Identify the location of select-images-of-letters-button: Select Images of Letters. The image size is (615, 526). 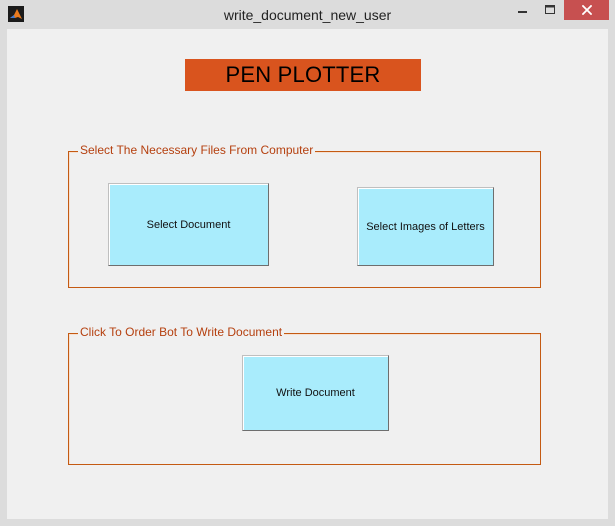
(425, 226).